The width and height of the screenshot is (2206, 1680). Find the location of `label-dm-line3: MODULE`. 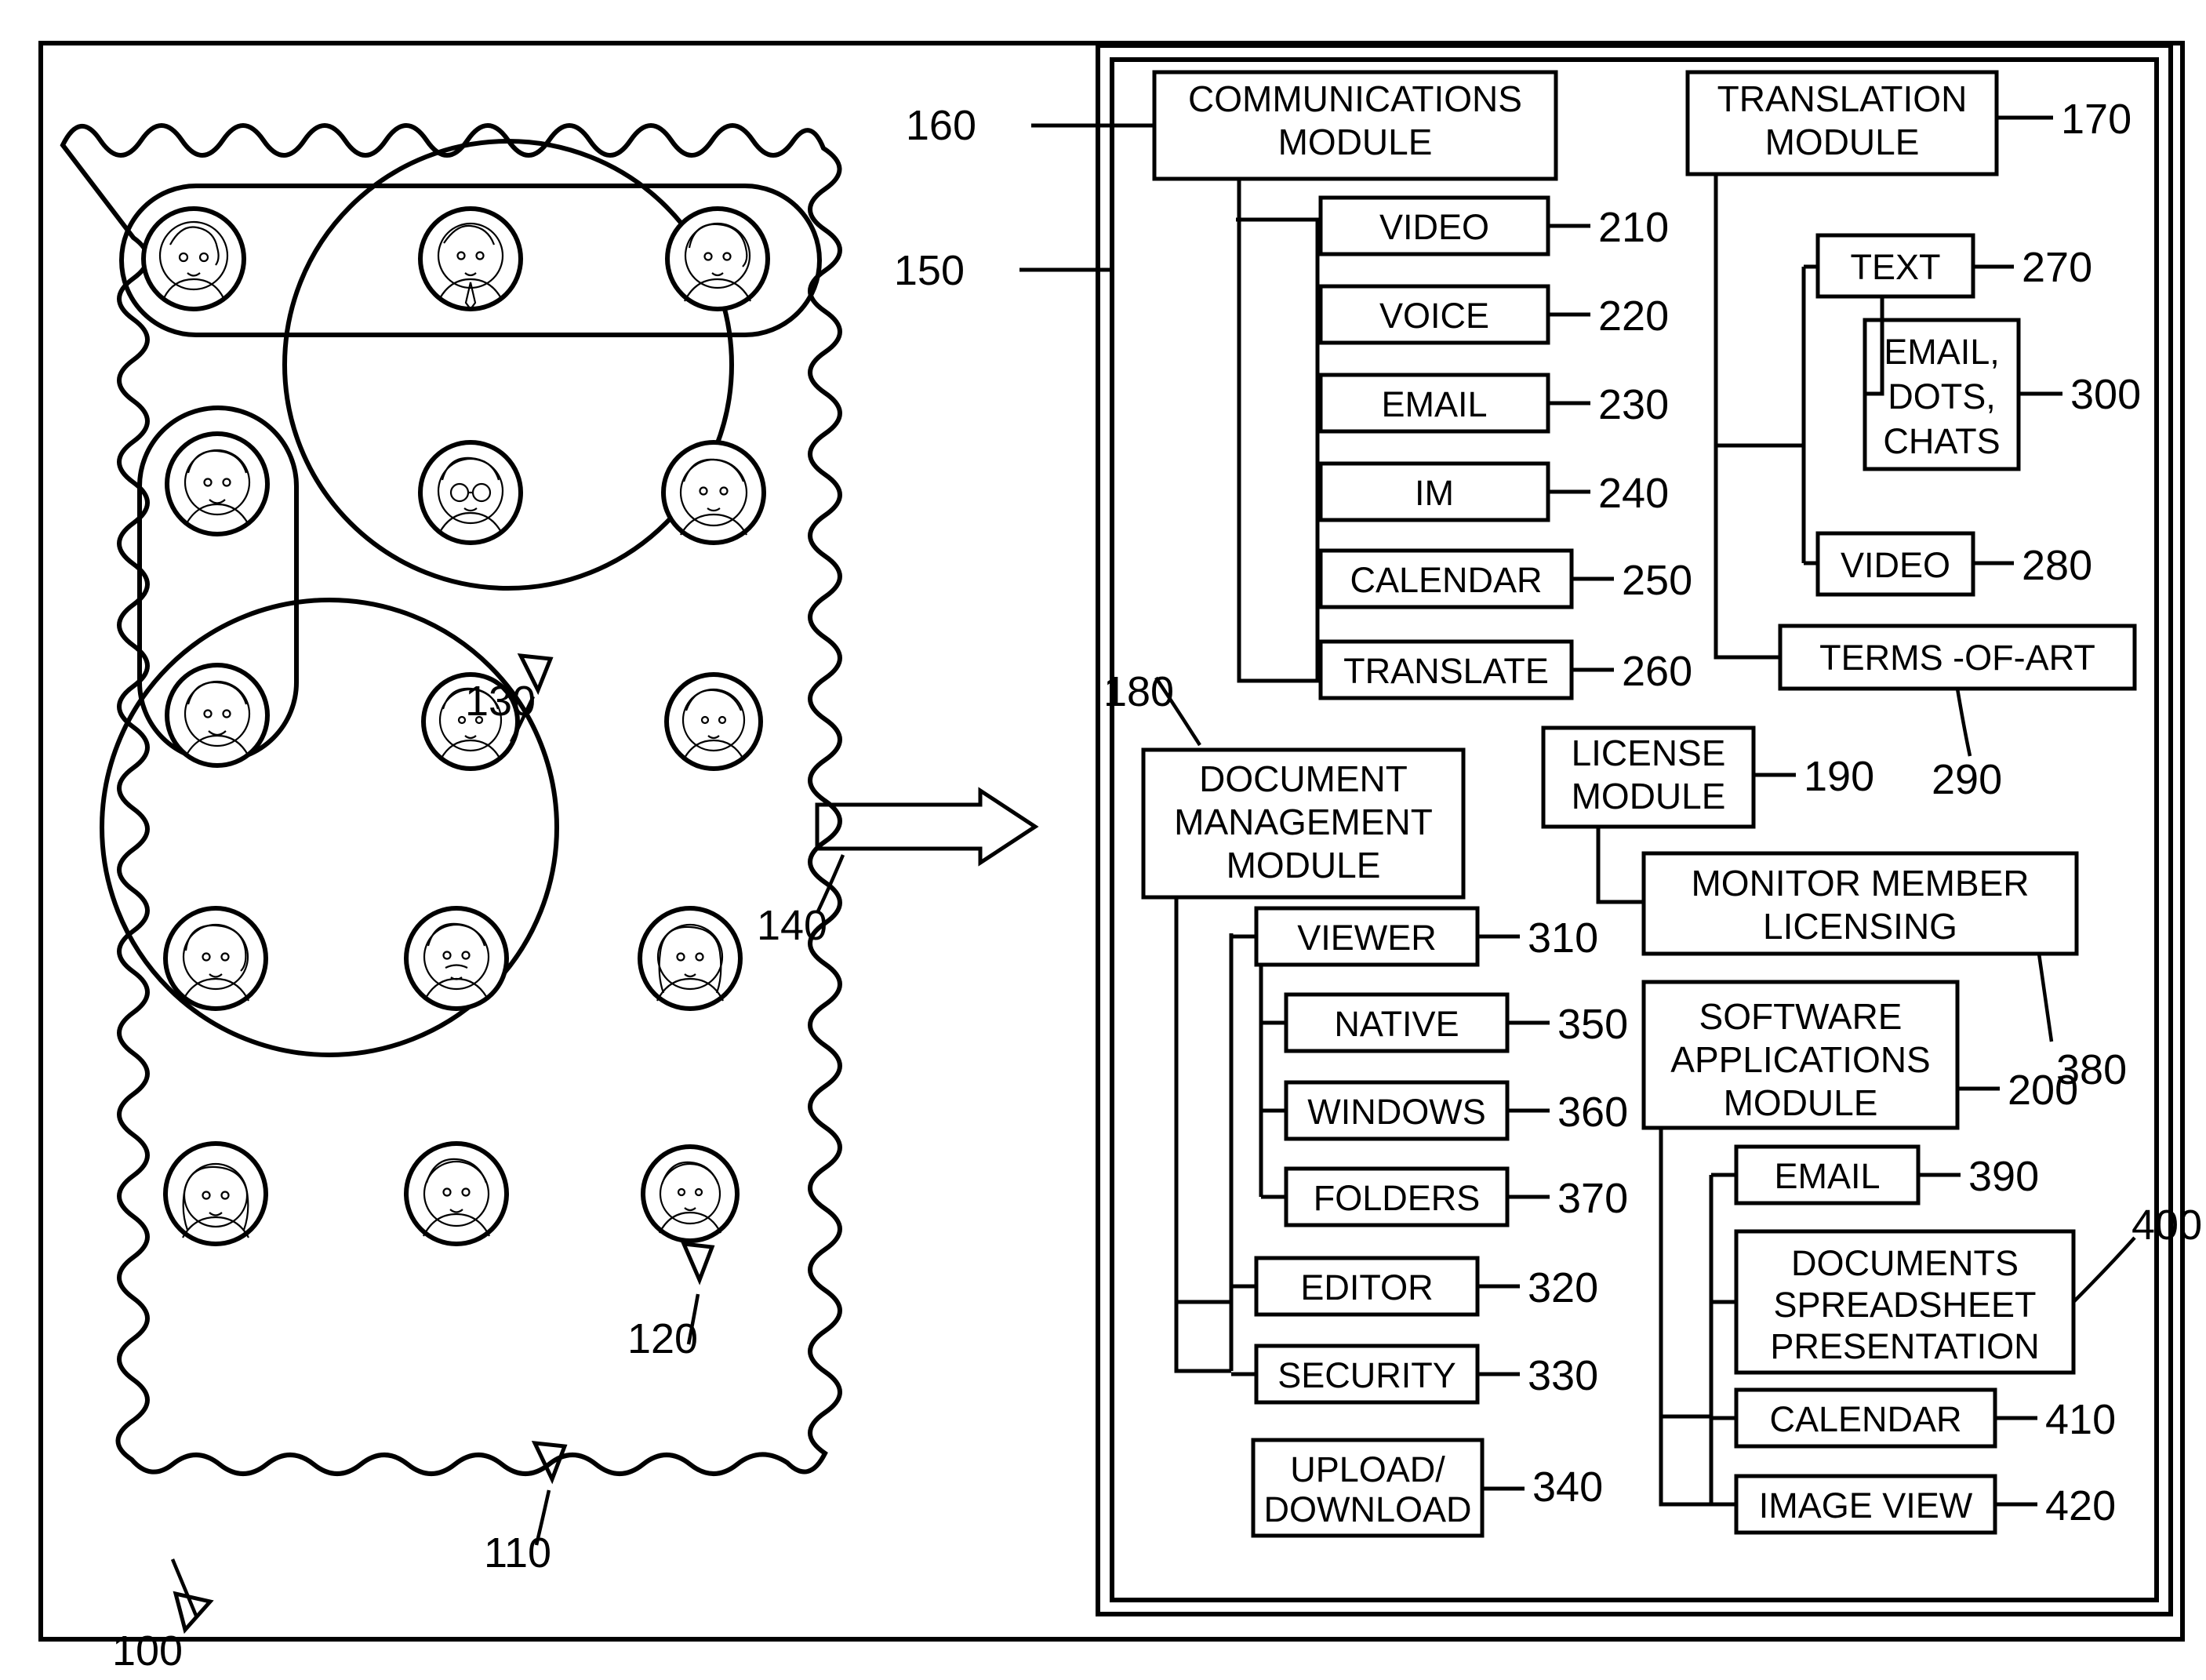

label-dm-line3: MODULE is located at coordinates (1304, 865).